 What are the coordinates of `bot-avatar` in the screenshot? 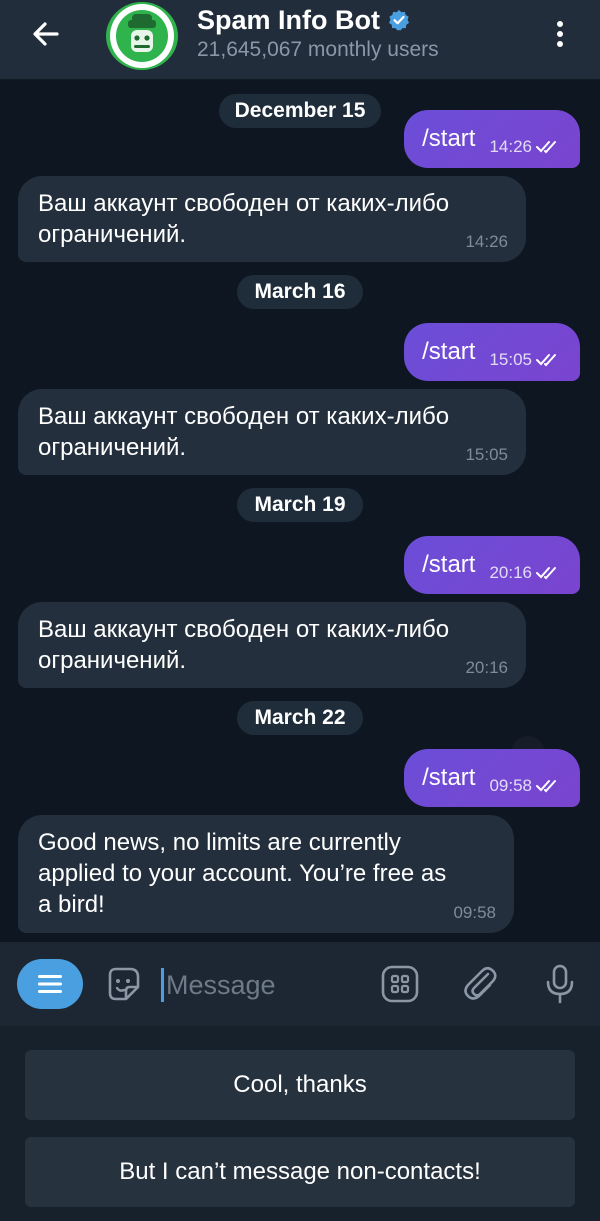 It's located at (142, 36).